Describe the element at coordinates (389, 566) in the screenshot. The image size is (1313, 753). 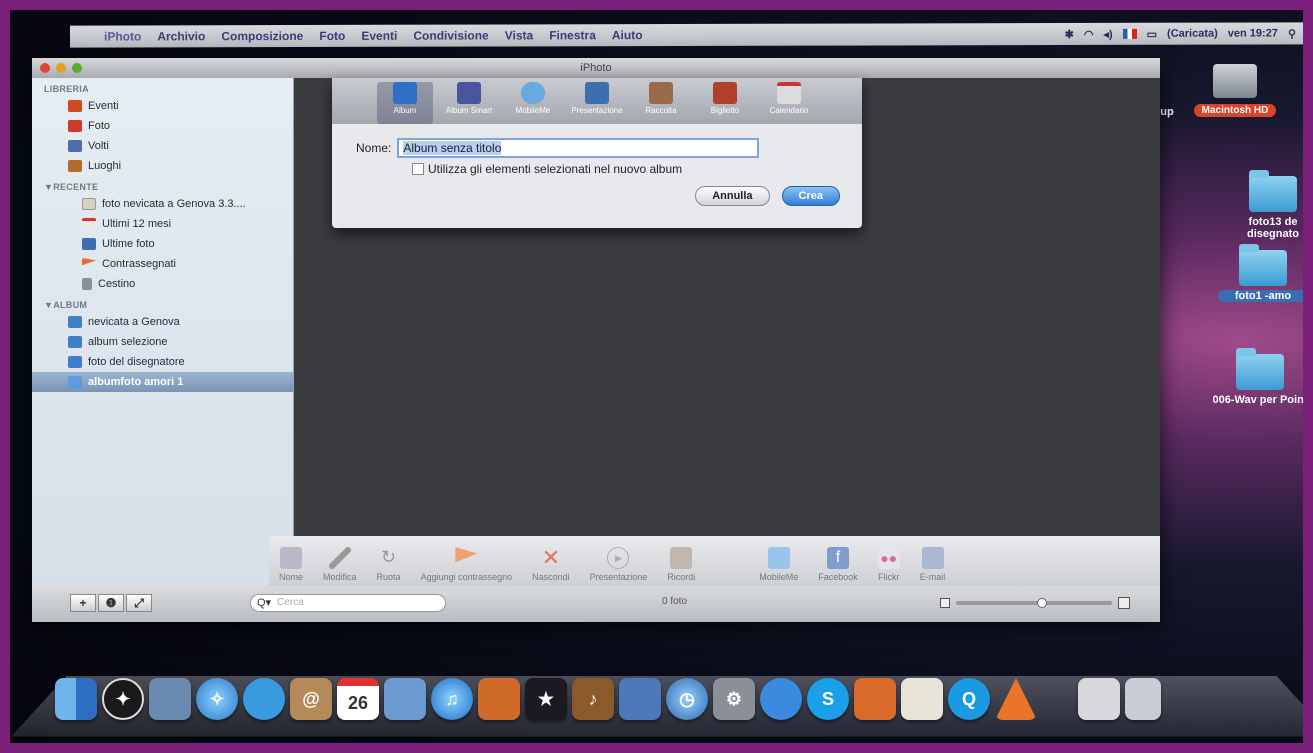
I see `rotate-button: ↻ Ruota` at that location.